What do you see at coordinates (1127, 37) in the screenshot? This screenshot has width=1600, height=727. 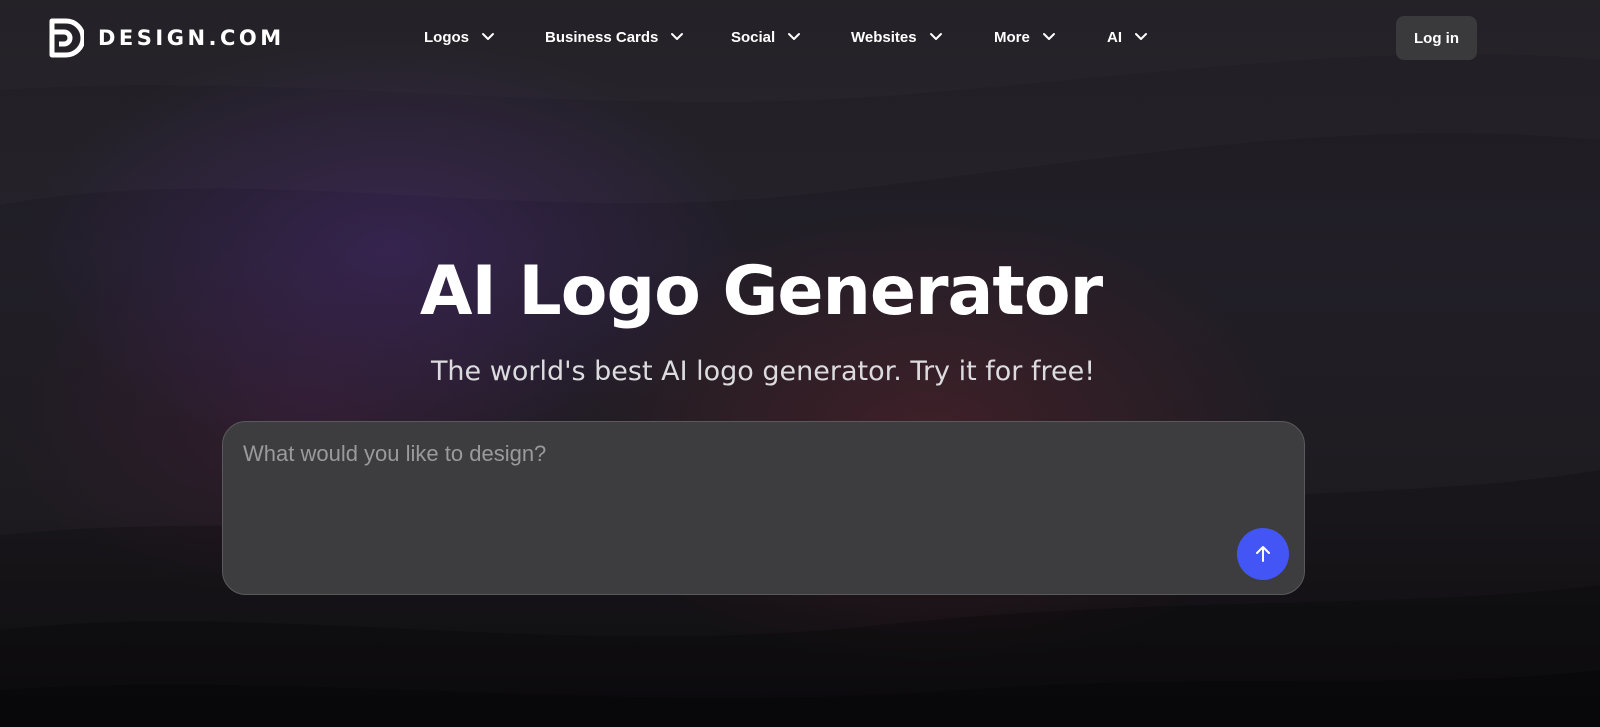 I see `nav-item-ai: AI` at bounding box center [1127, 37].